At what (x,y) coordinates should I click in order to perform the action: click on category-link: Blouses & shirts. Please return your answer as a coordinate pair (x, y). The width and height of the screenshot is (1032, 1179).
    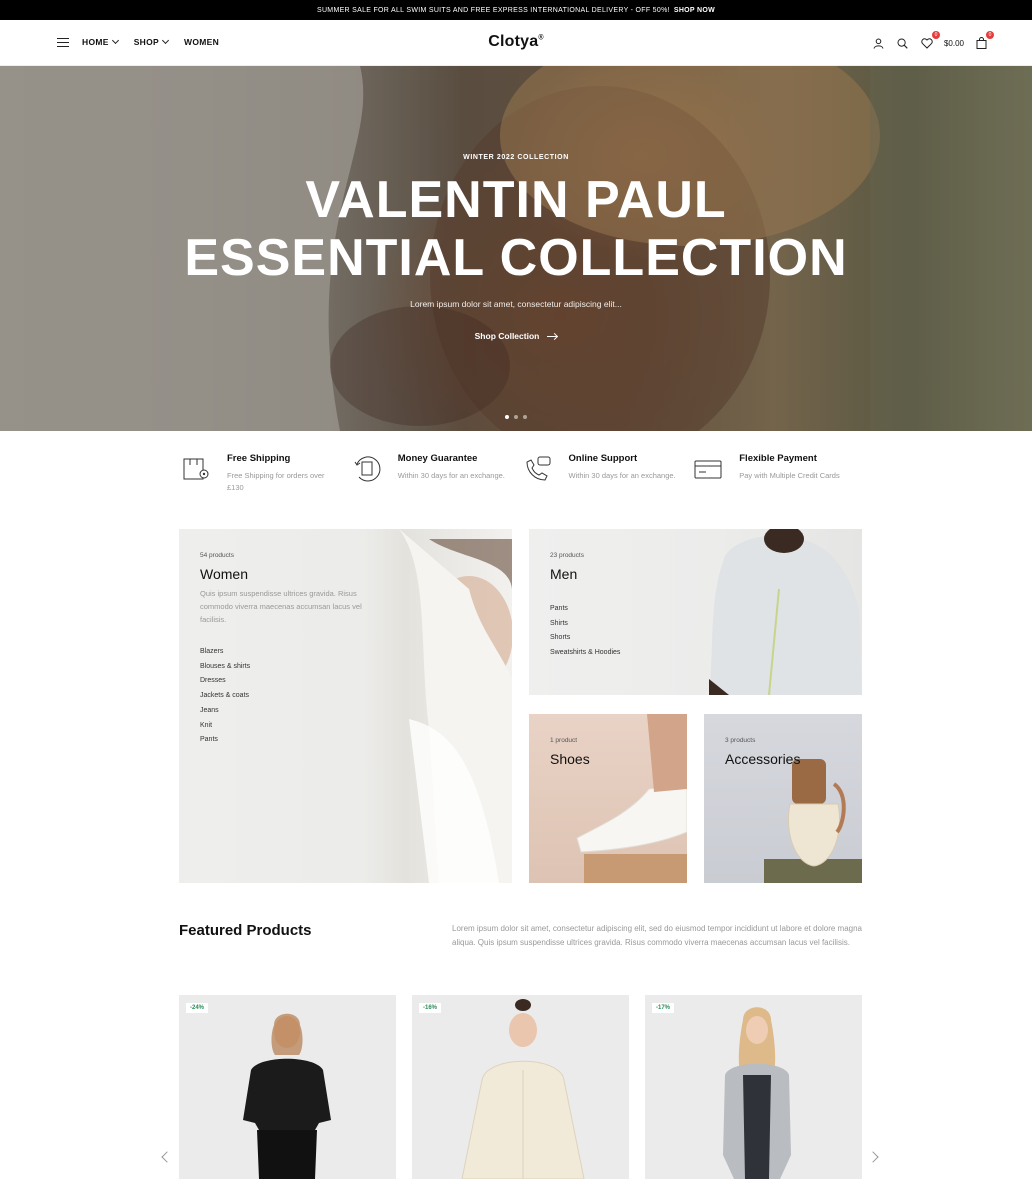
    Looking at the image, I should click on (225, 667).